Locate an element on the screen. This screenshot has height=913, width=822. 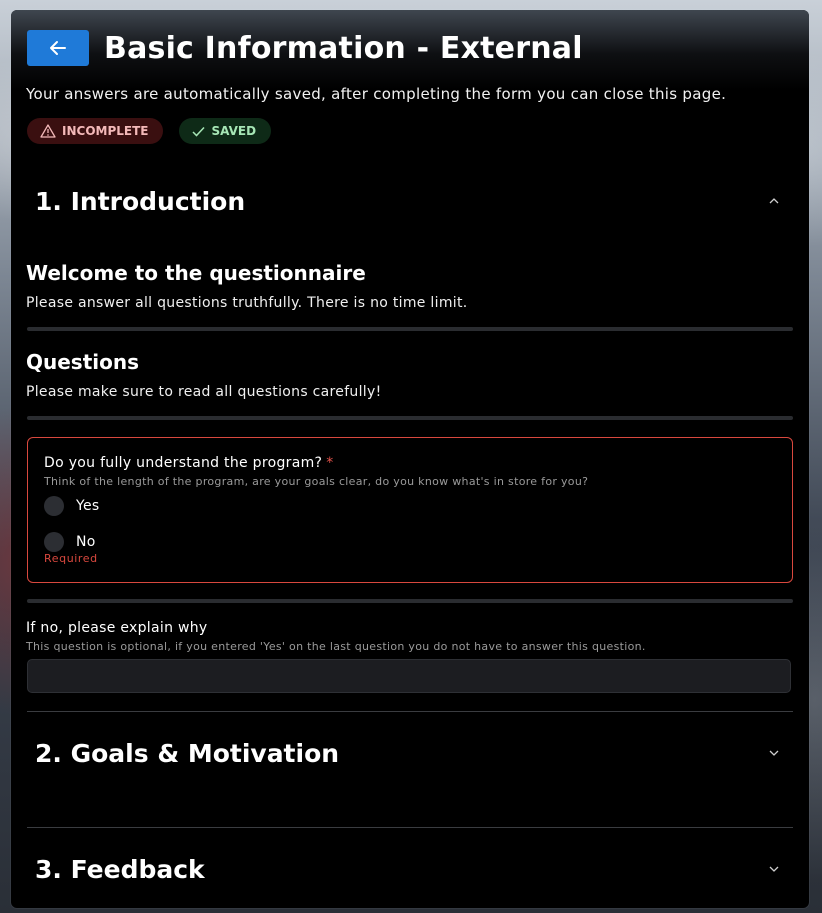
incomplete-badge: INCOMPLETE is located at coordinates (95, 131).